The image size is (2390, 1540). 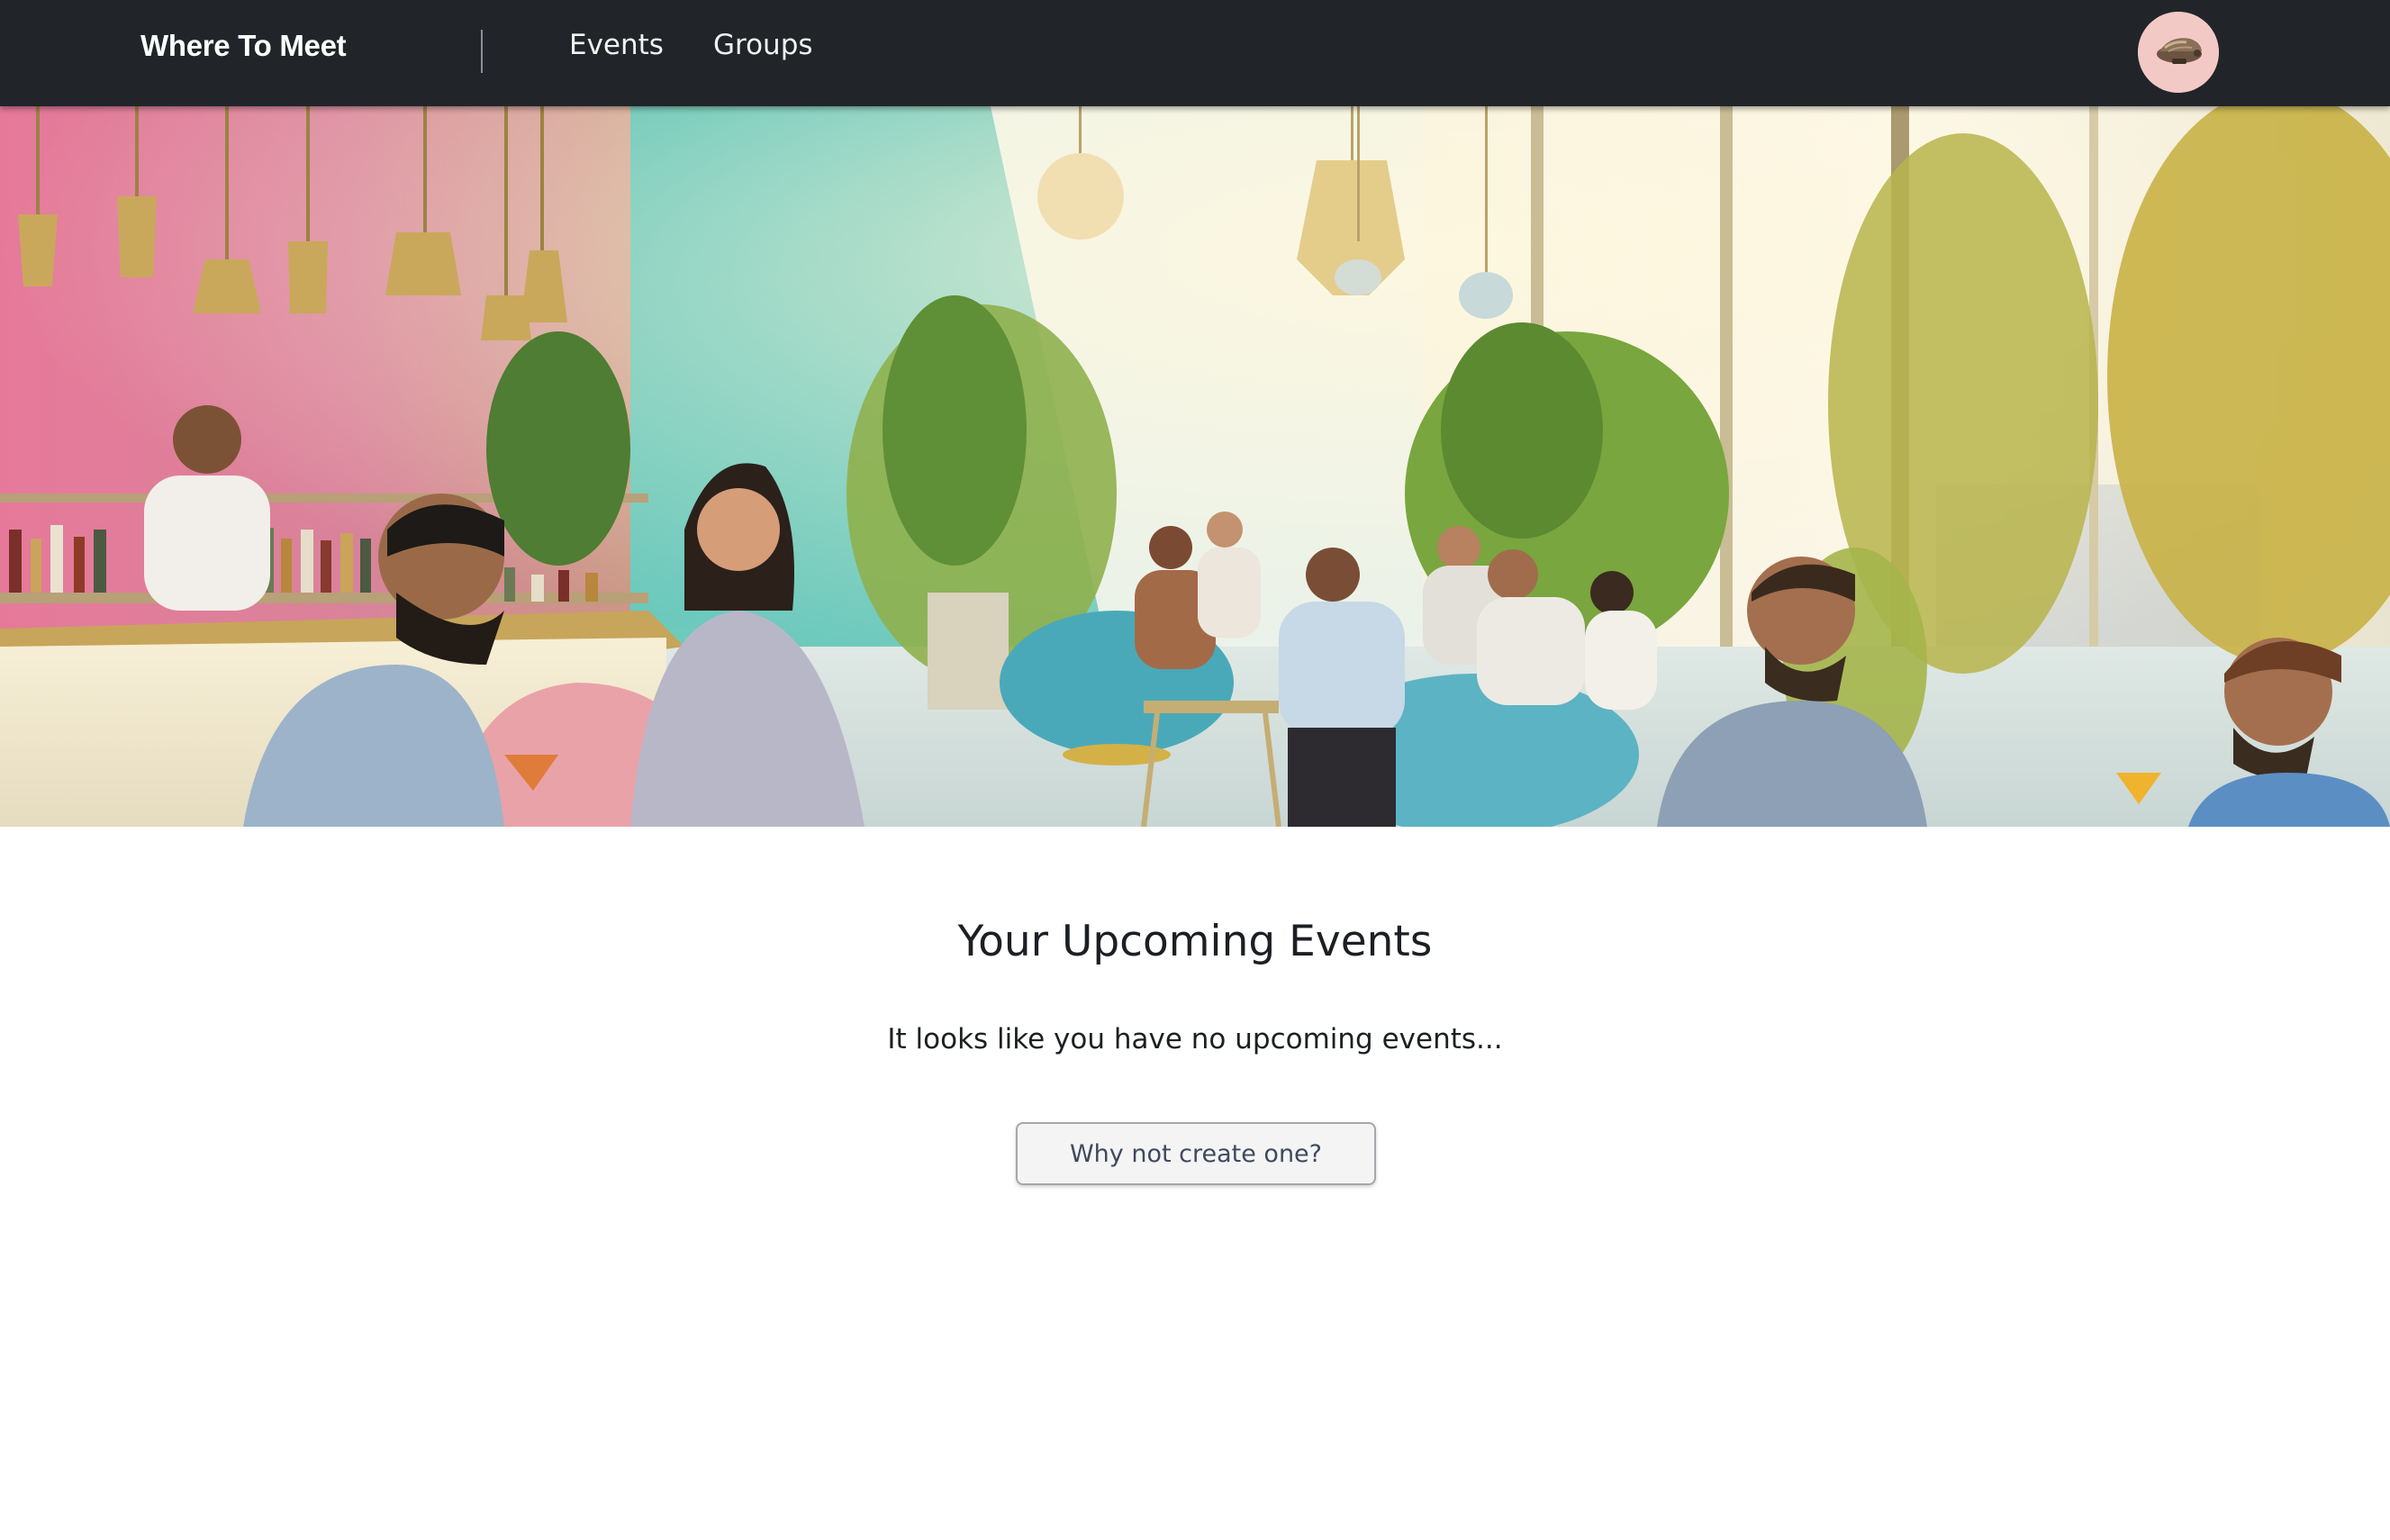 What do you see at coordinates (1195, 53) in the screenshot?
I see `top-navbar: Where To Meet Events Groups` at bounding box center [1195, 53].